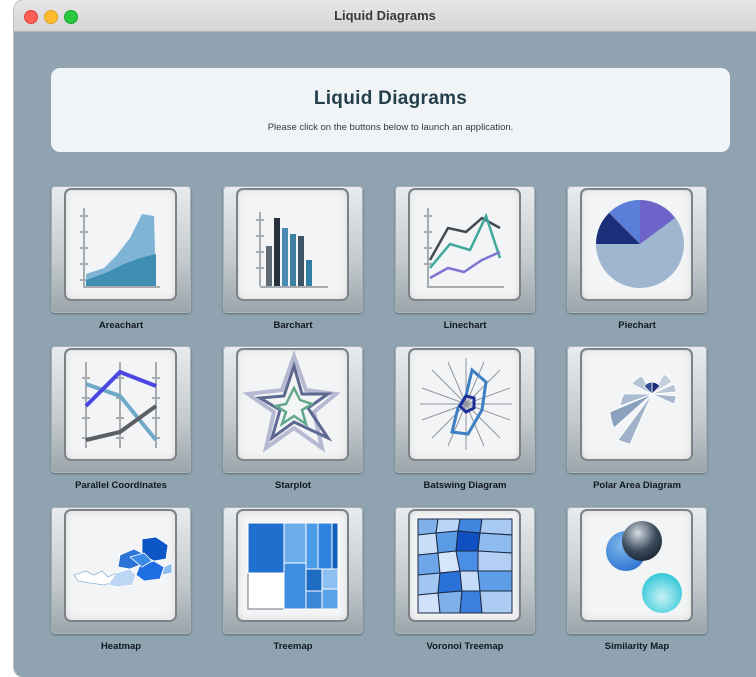  I want to click on areachart-button: Areachart, so click(121, 258).